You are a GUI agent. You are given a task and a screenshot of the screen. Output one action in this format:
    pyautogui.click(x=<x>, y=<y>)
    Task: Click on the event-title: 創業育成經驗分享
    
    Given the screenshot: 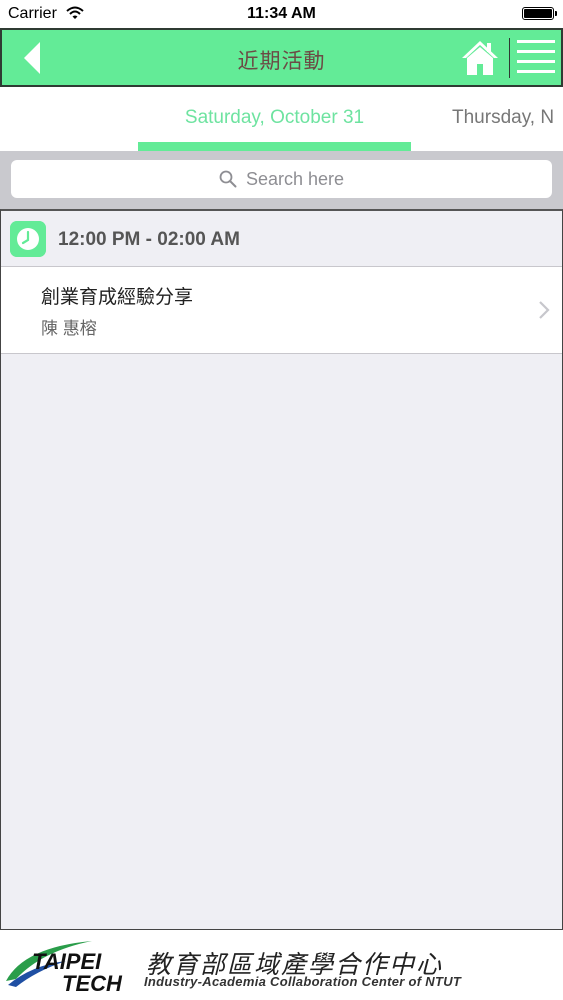 What is the action you would take?
    pyautogui.click(x=117, y=297)
    